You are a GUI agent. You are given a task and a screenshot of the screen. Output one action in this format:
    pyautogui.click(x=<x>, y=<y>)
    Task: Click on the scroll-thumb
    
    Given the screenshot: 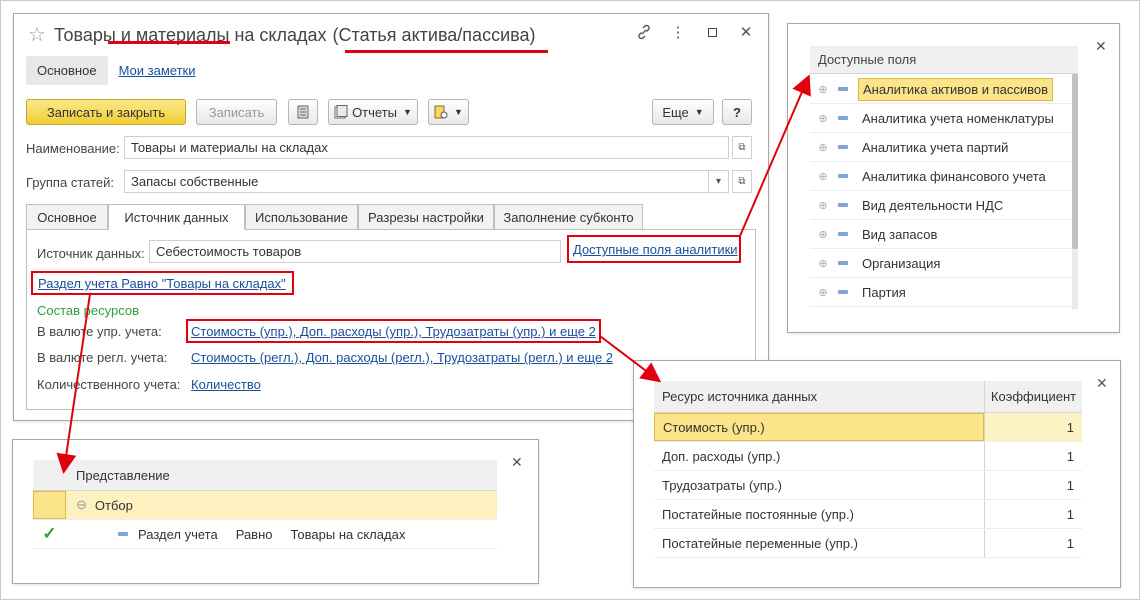 What is the action you would take?
    pyautogui.click(x=1075, y=161)
    